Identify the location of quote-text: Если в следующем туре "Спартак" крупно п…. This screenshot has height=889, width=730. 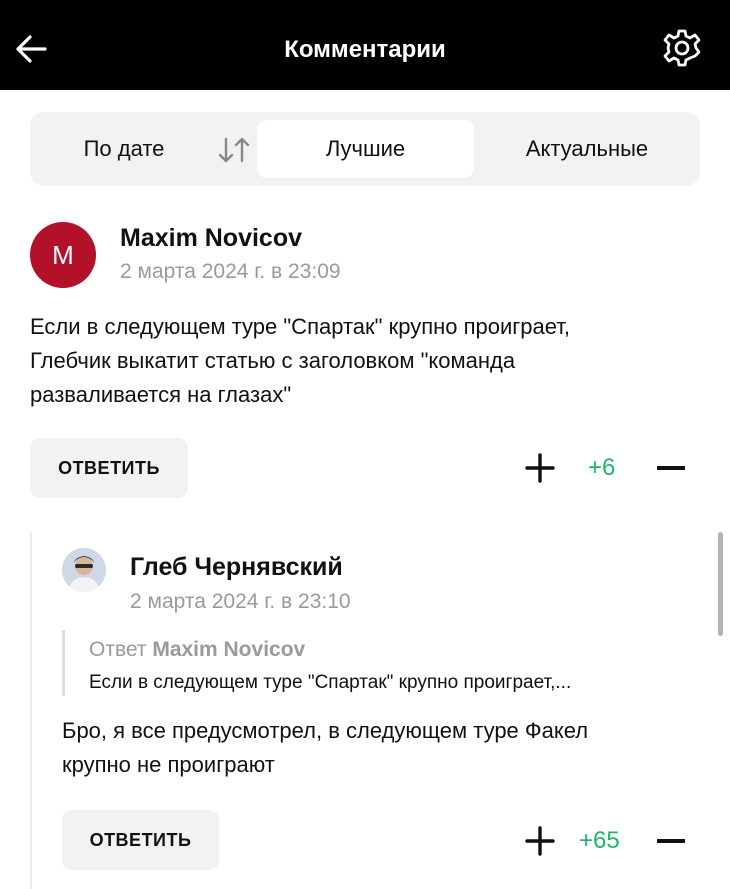
(330, 682).